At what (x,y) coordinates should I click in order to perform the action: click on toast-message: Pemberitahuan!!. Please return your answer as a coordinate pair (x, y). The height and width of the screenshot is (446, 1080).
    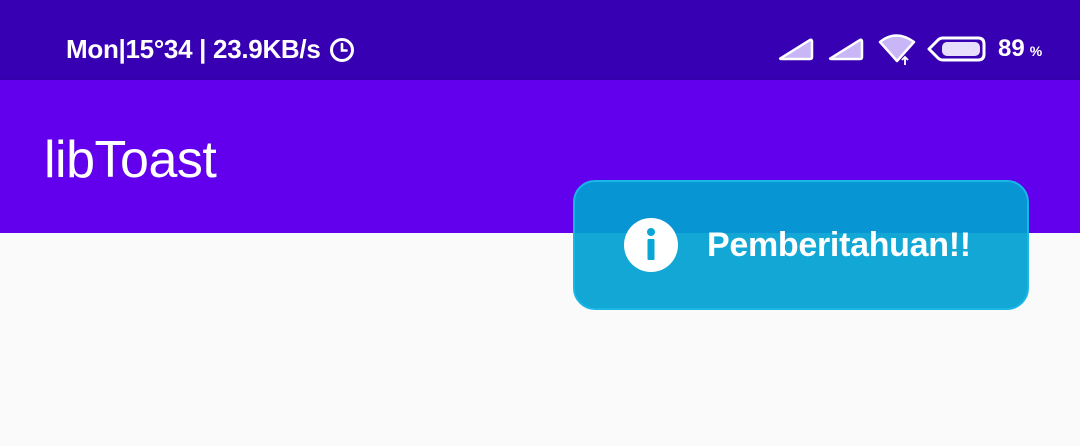
    Looking at the image, I should click on (801, 245).